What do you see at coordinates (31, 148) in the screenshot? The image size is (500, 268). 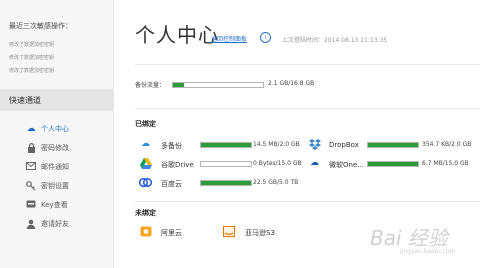 I see `lock-icon` at bounding box center [31, 148].